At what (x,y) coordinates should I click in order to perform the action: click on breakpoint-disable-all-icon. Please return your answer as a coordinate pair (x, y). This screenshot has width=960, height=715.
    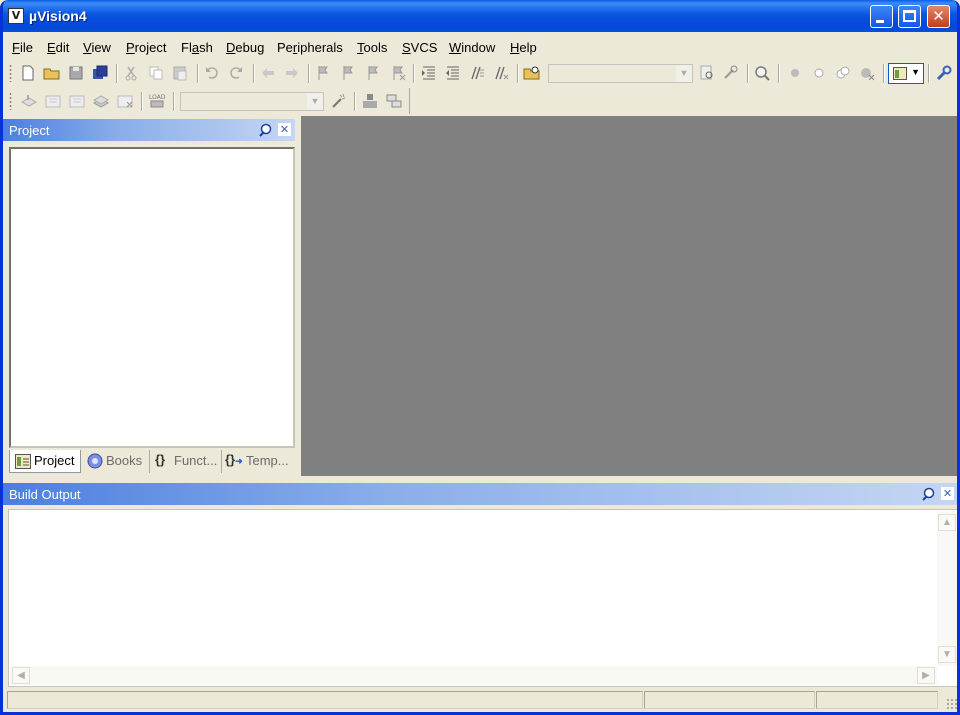
    Looking at the image, I should click on (843, 73).